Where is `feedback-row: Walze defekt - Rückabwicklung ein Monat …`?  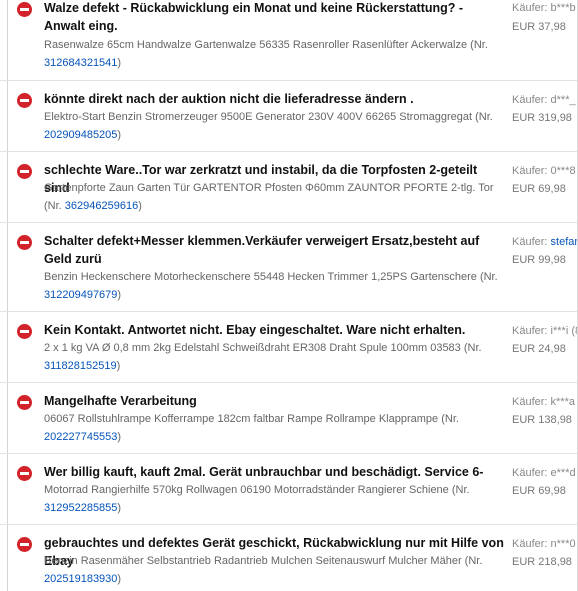
feedback-row: Walze defekt - Rückabwicklung ein Monat … is located at coordinates (289, 40).